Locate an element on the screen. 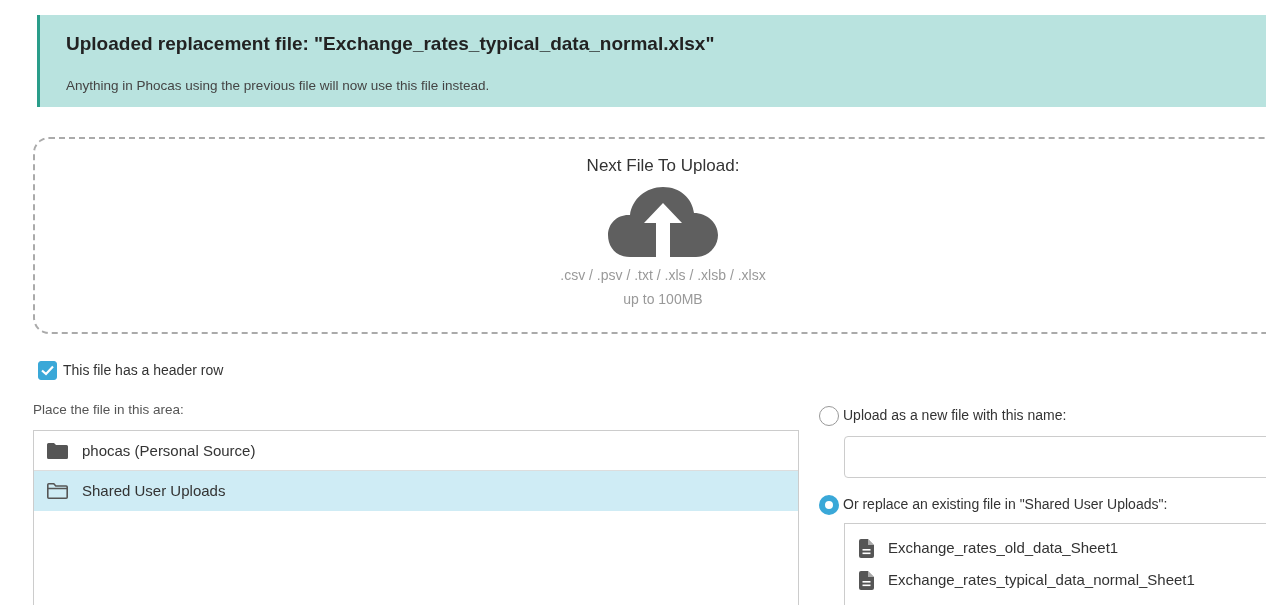  banner-message: Anything in Phocas using the previous file will now use this file instead. is located at coordinates (278, 85).